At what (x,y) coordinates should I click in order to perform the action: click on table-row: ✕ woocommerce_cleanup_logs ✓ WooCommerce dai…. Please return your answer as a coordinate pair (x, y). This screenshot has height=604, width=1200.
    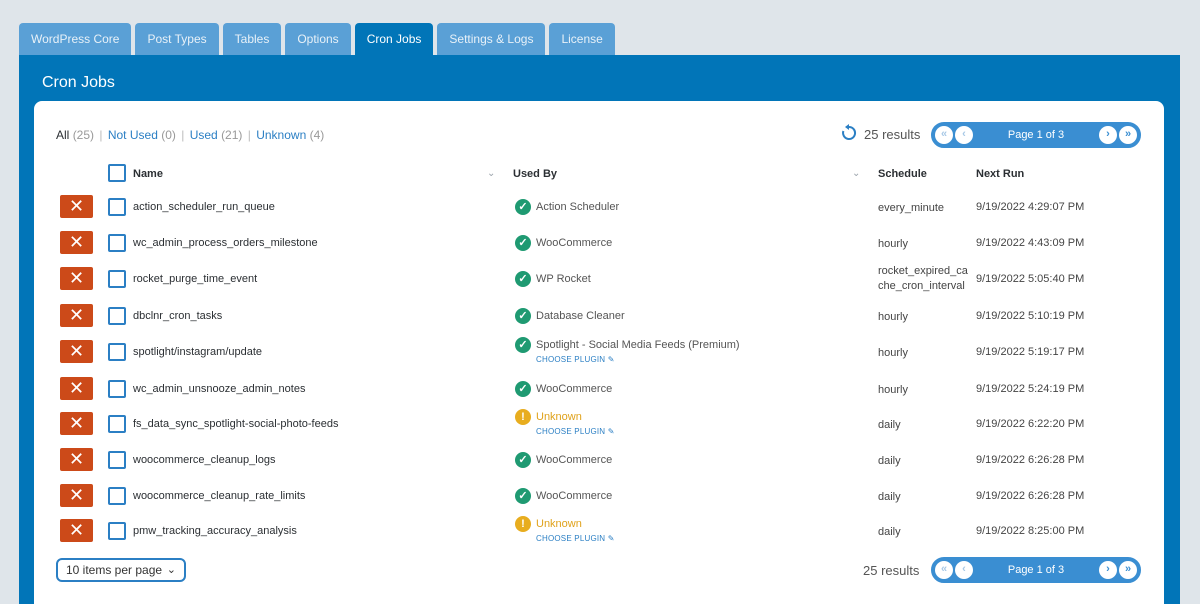
    Looking at the image, I should click on (599, 460).